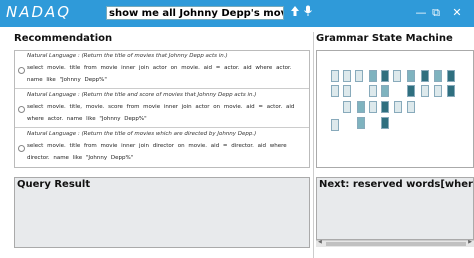  Describe the element at coordinates (395, 208) in the screenshot. I see `next-panel: Next: reserved words[where inner` at that location.